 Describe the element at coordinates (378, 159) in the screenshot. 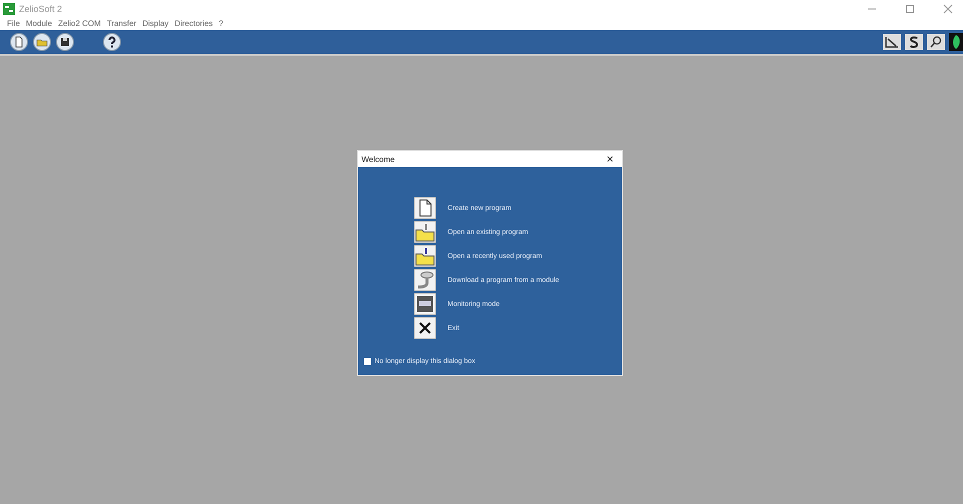

I see `dialog-title: Welcome` at that location.